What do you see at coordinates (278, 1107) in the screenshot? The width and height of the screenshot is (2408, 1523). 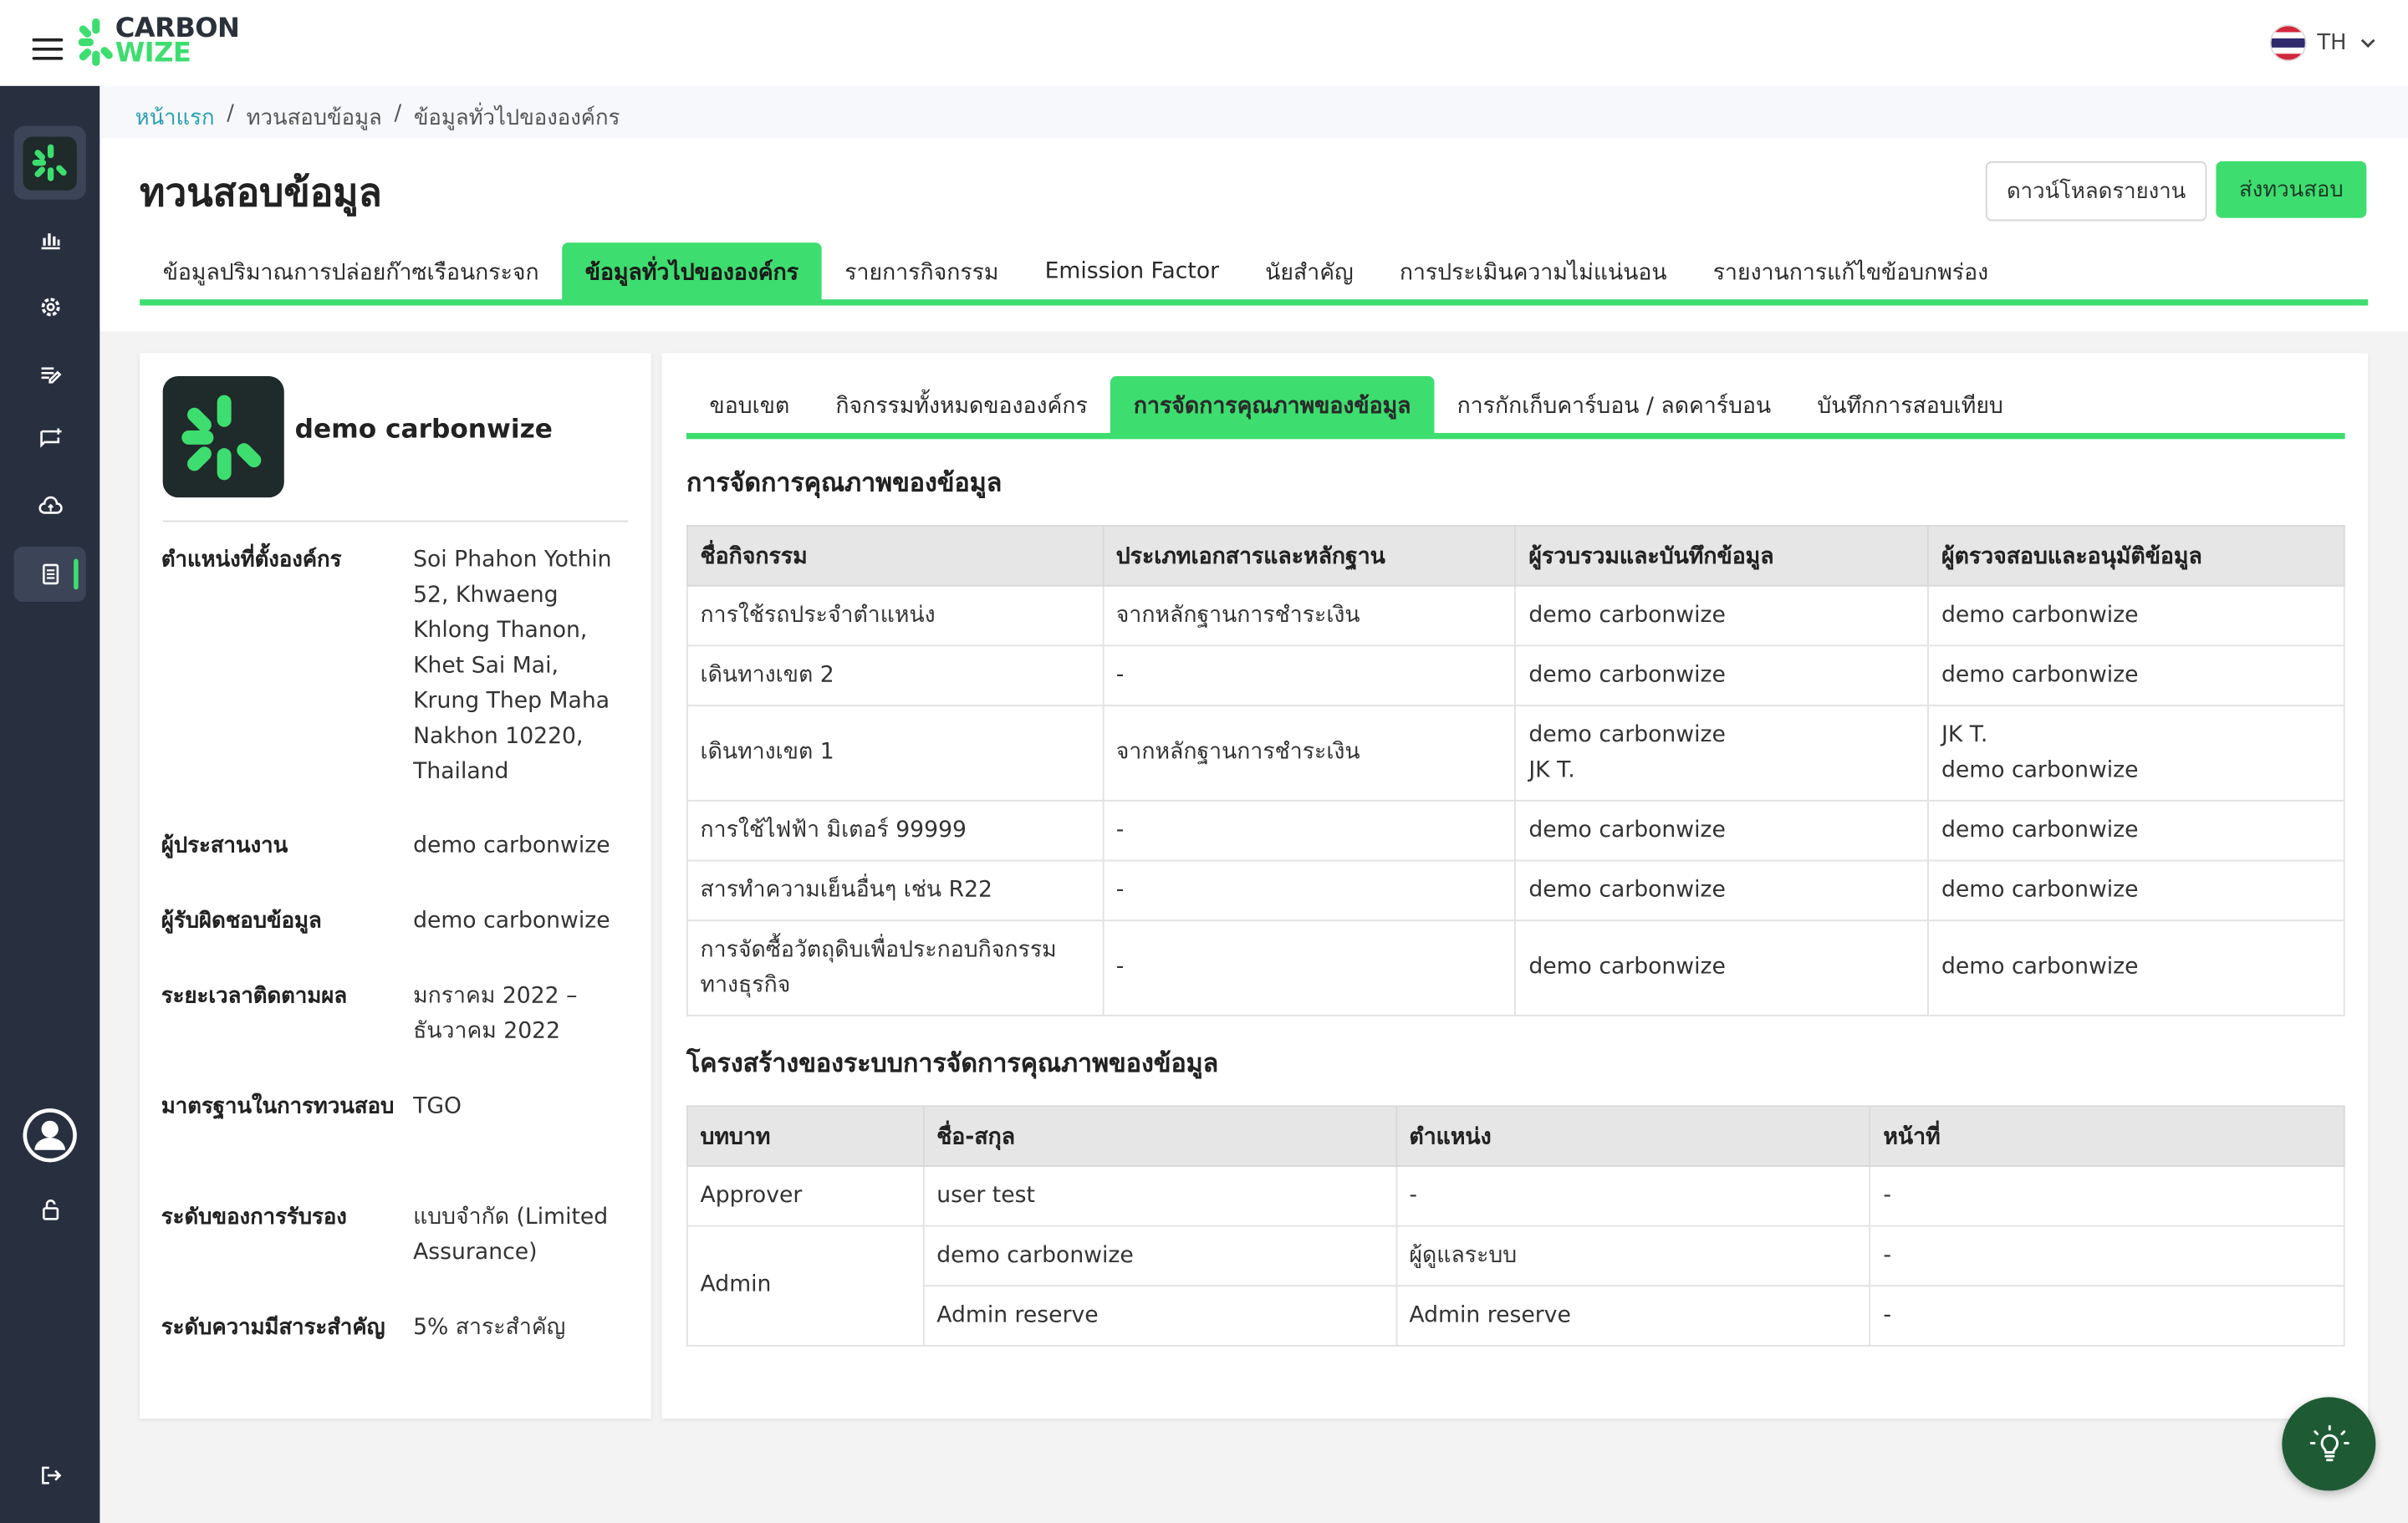 I see `field-label: มาตรฐานในการทวนสอบ` at bounding box center [278, 1107].